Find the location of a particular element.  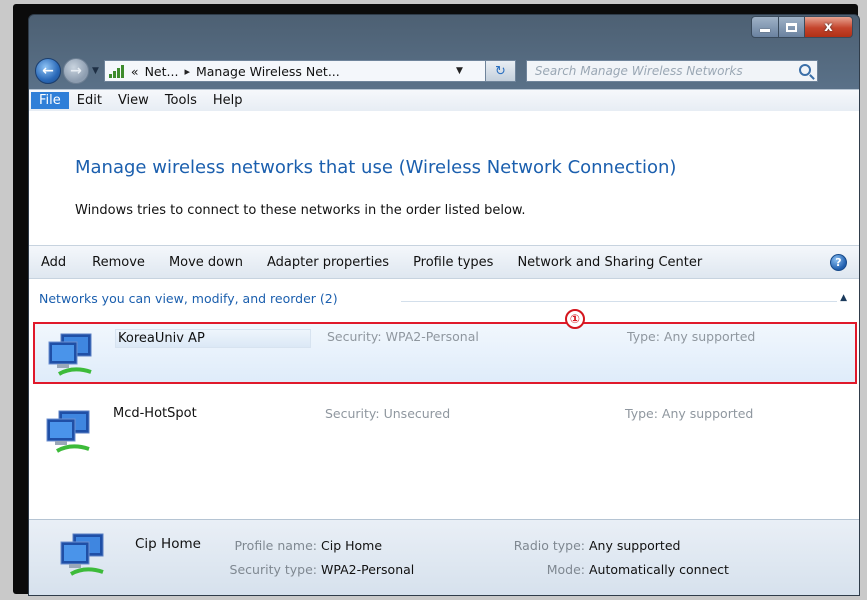

minimize-icon is located at coordinates (765, 30).